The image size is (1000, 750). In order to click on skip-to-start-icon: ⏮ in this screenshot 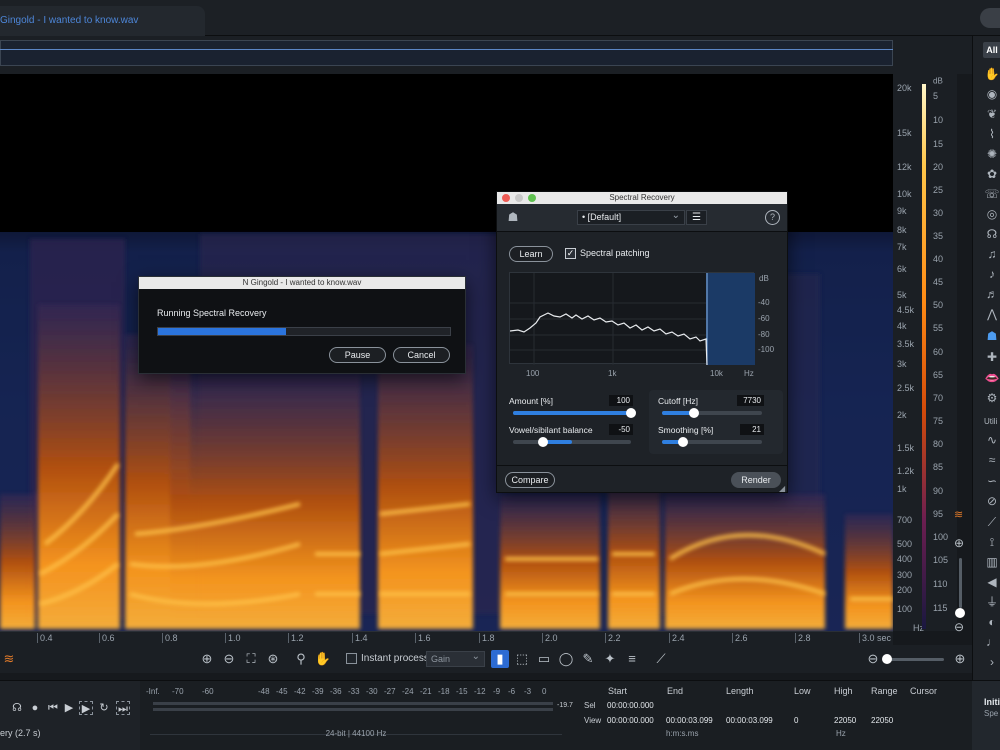, I will do `click(53, 708)`.